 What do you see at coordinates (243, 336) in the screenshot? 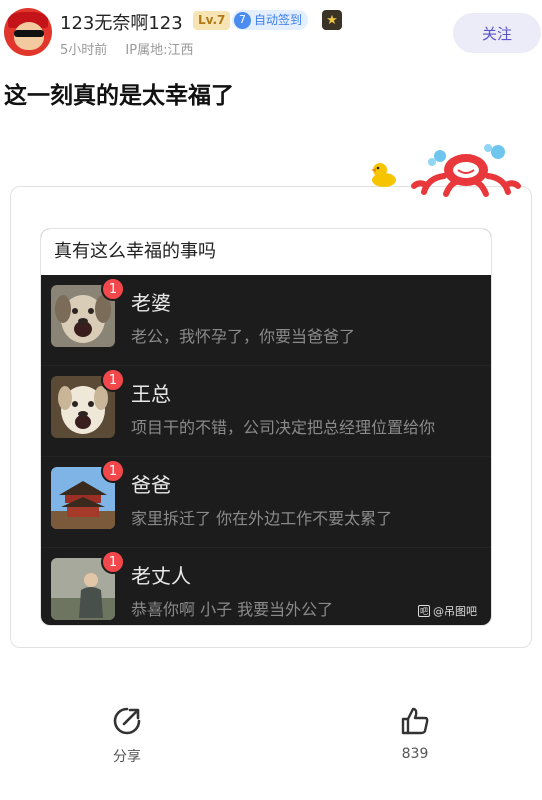
I see `chat-message: 老公，我怀孕了，你要当爸爸了` at bounding box center [243, 336].